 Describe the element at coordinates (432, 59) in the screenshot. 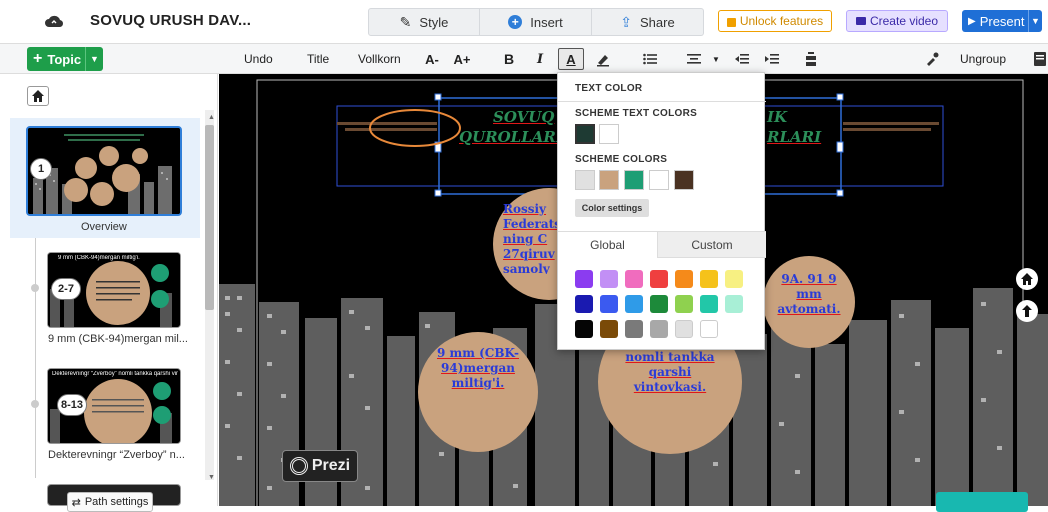

I see `font-decrease-button: A-` at that location.